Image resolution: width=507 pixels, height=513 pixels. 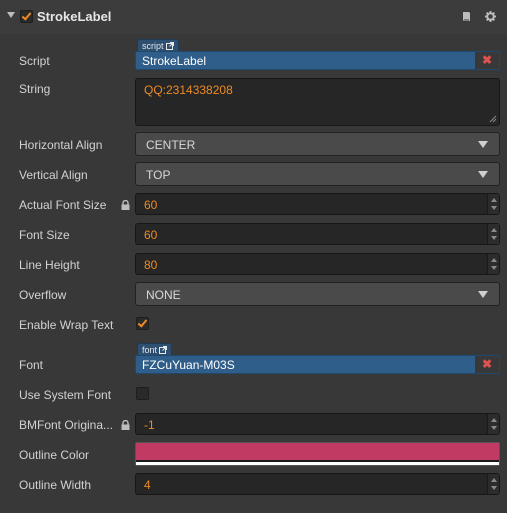 What do you see at coordinates (149, 425) in the screenshot?
I see `bmfont-original-size-value: -1` at bounding box center [149, 425].